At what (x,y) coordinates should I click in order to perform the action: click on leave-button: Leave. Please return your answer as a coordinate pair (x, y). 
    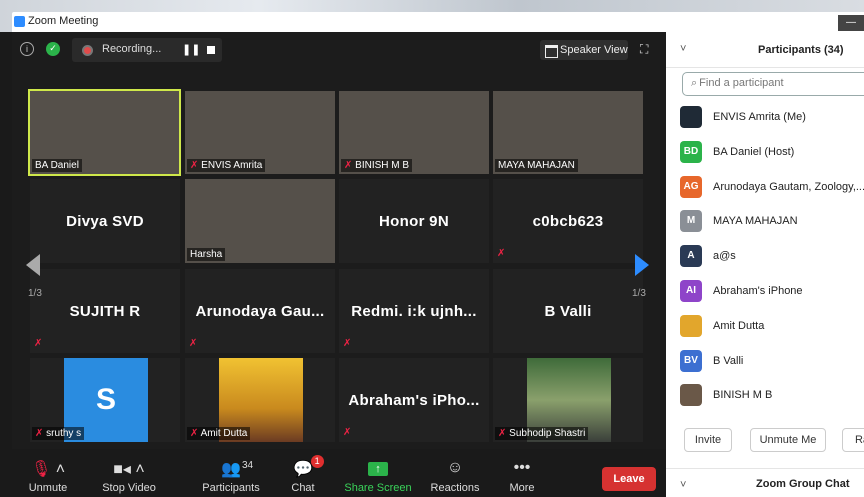
    Looking at the image, I should click on (629, 479).